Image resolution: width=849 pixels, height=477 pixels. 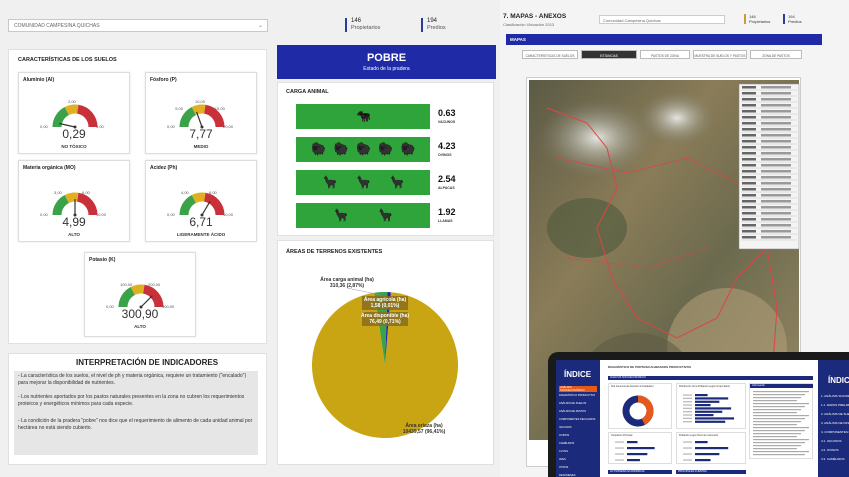 I want to click on gauge-tick-label: 5,00, so click(x=179, y=109).